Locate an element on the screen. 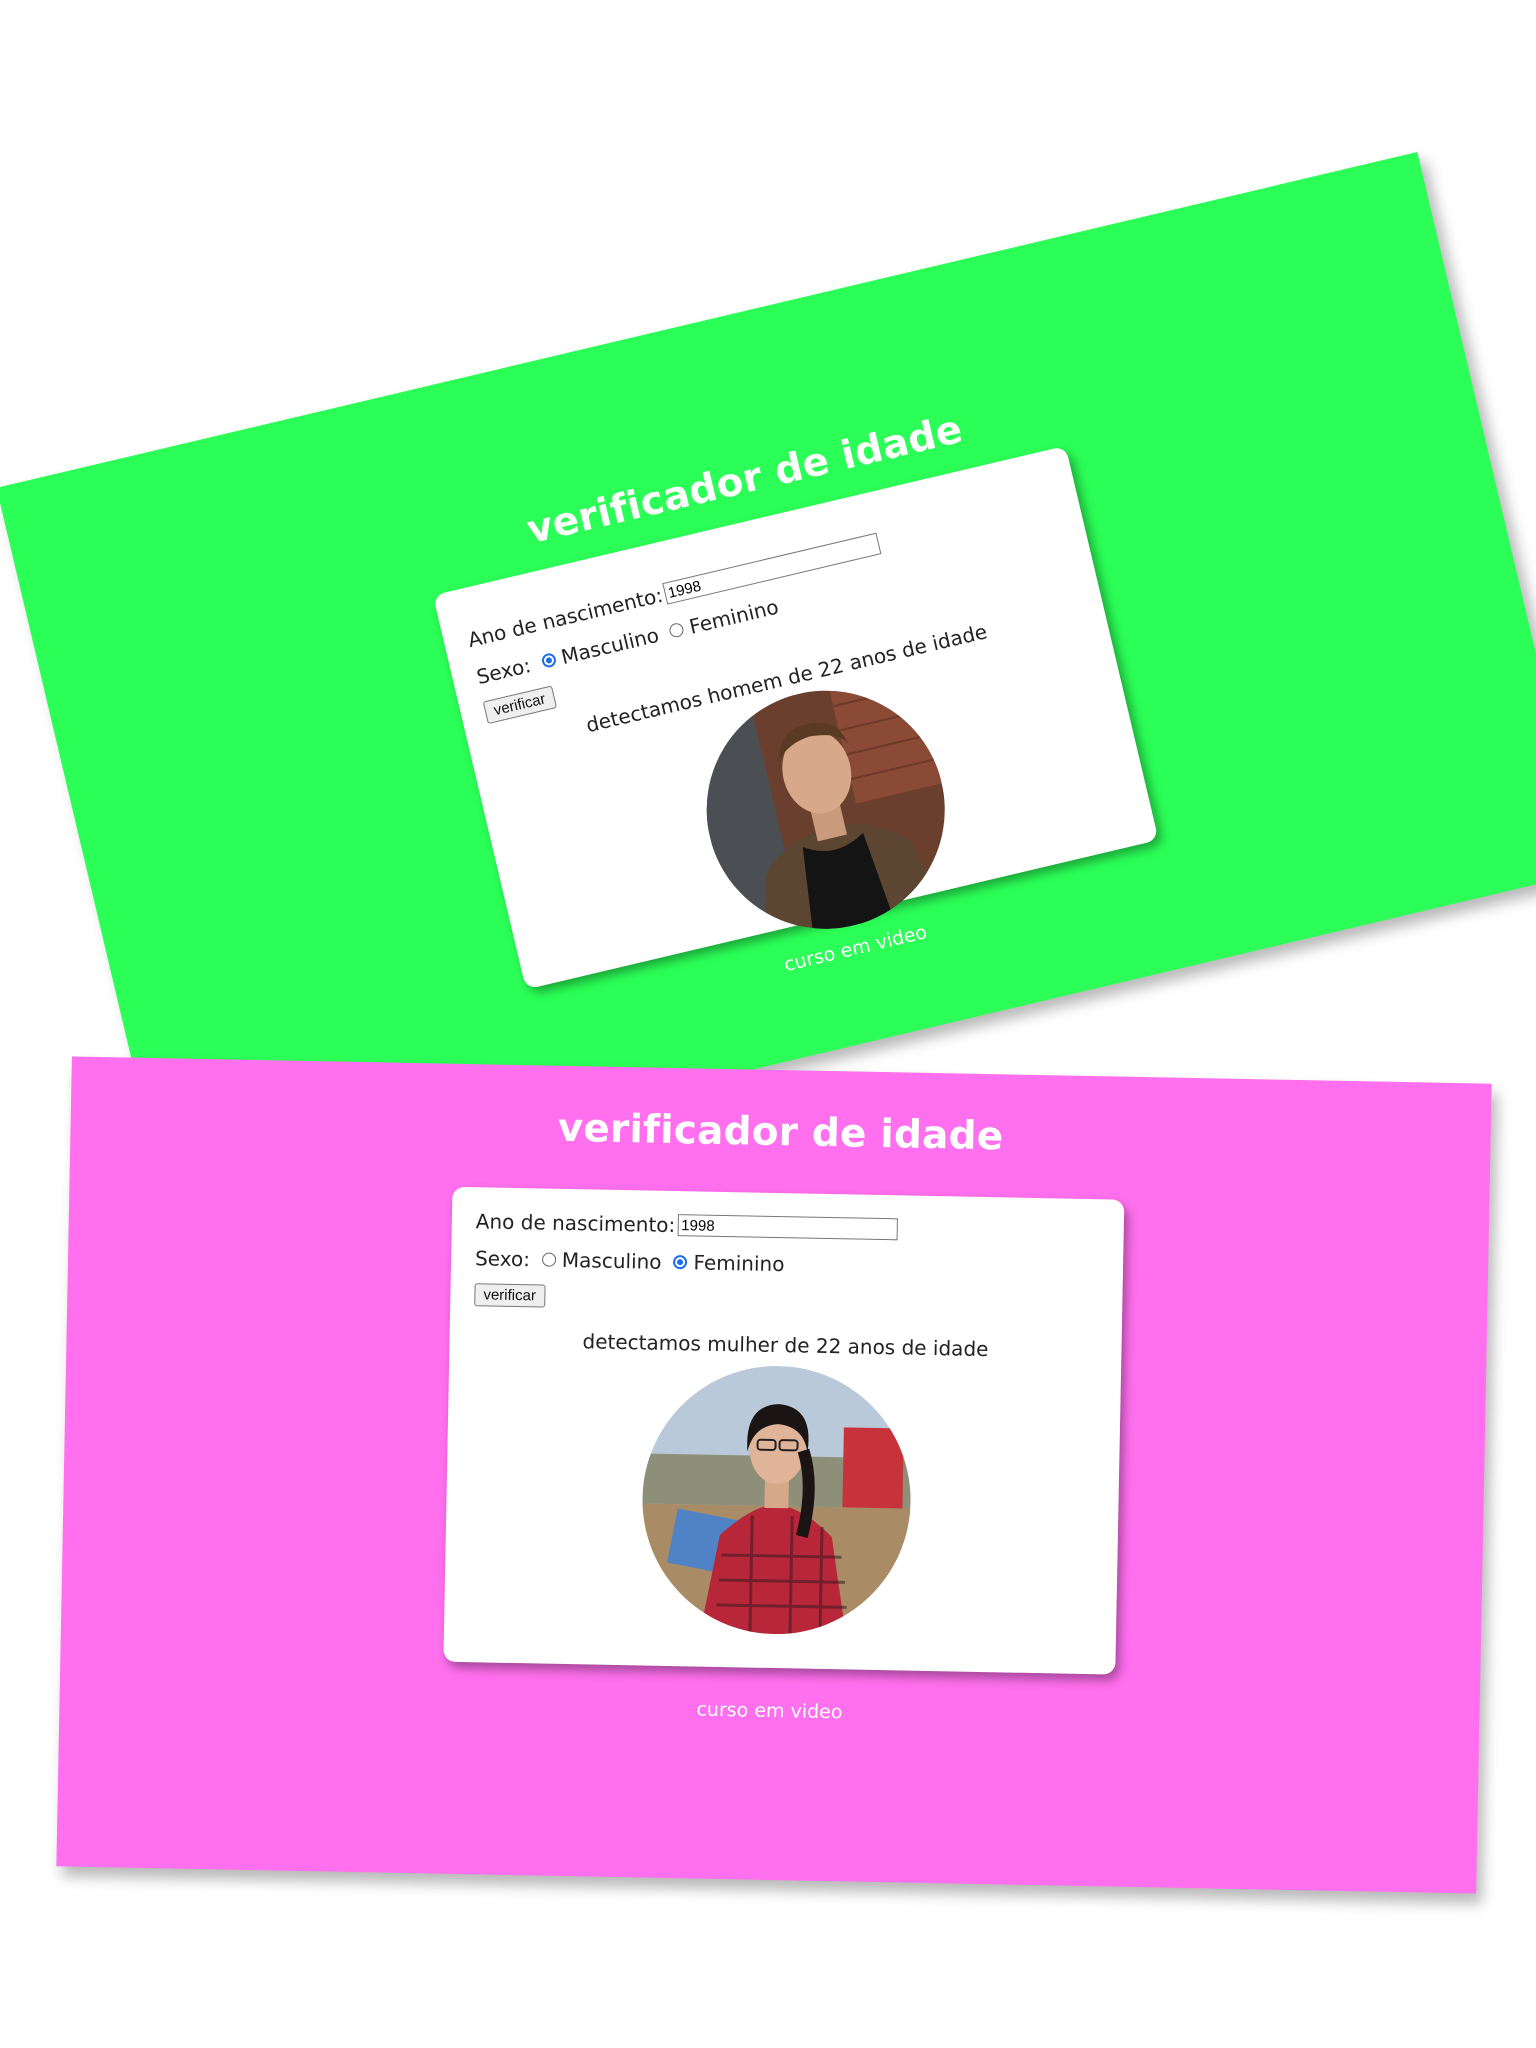  woman-photo-icon is located at coordinates (776, 1500).